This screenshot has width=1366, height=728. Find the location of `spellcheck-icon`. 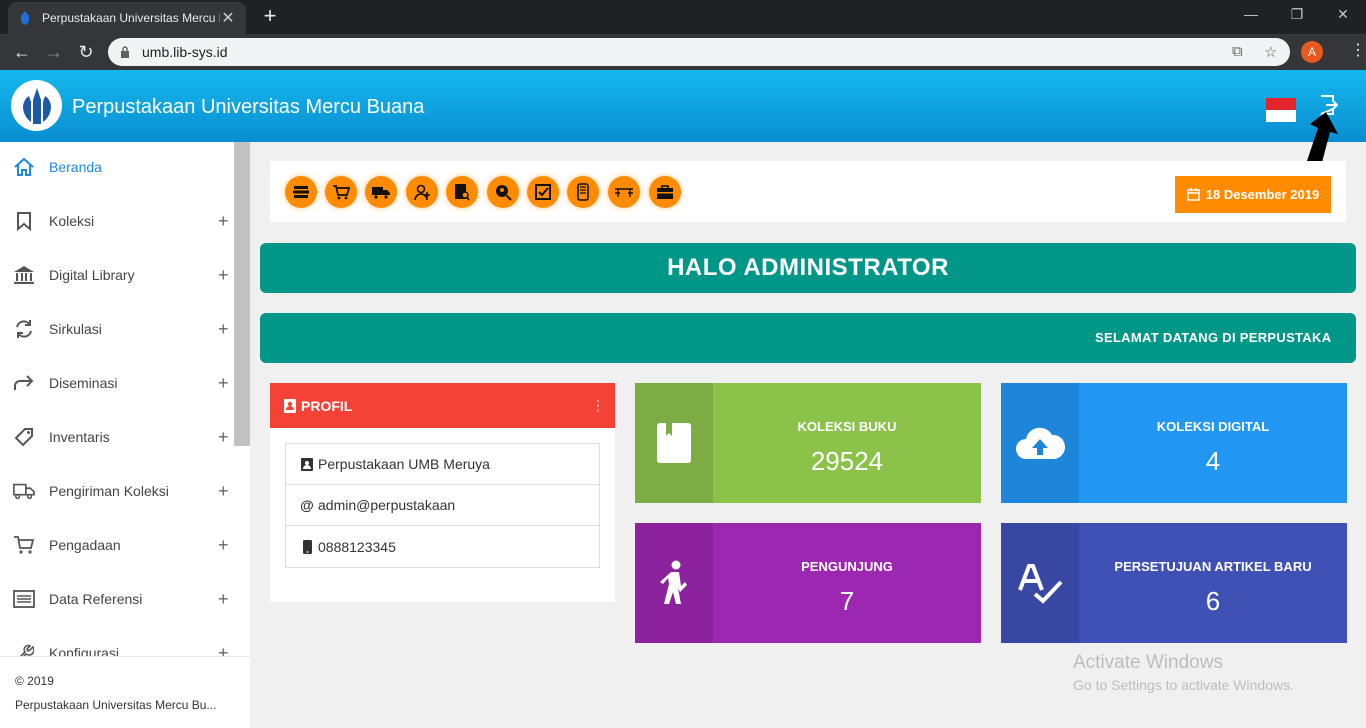

spellcheck-icon is located at coordinates (1040, 583).